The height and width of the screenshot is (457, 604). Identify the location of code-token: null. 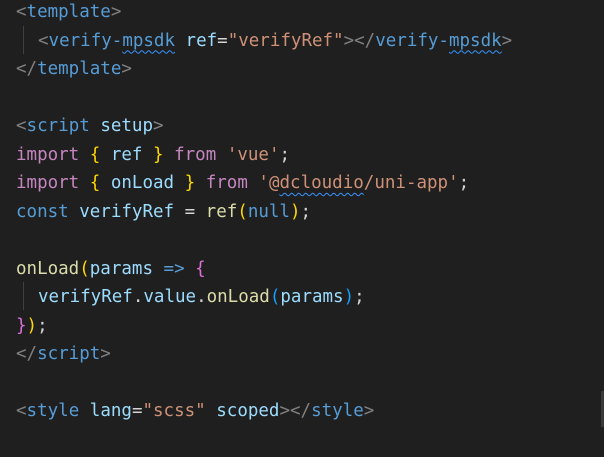
(268, 211).